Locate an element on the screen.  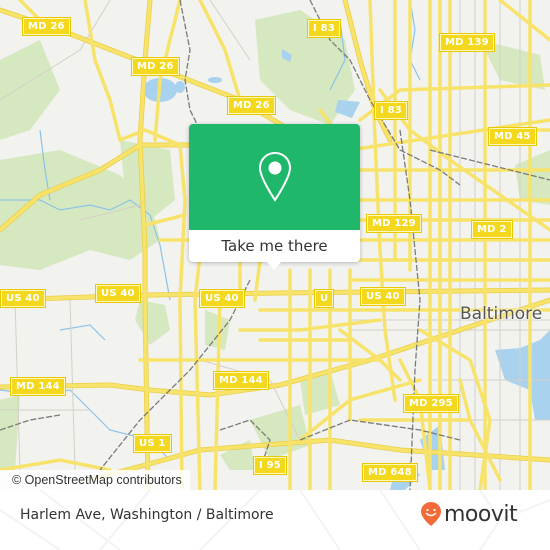
map-pin-icon is located at coordinates (274, 176).